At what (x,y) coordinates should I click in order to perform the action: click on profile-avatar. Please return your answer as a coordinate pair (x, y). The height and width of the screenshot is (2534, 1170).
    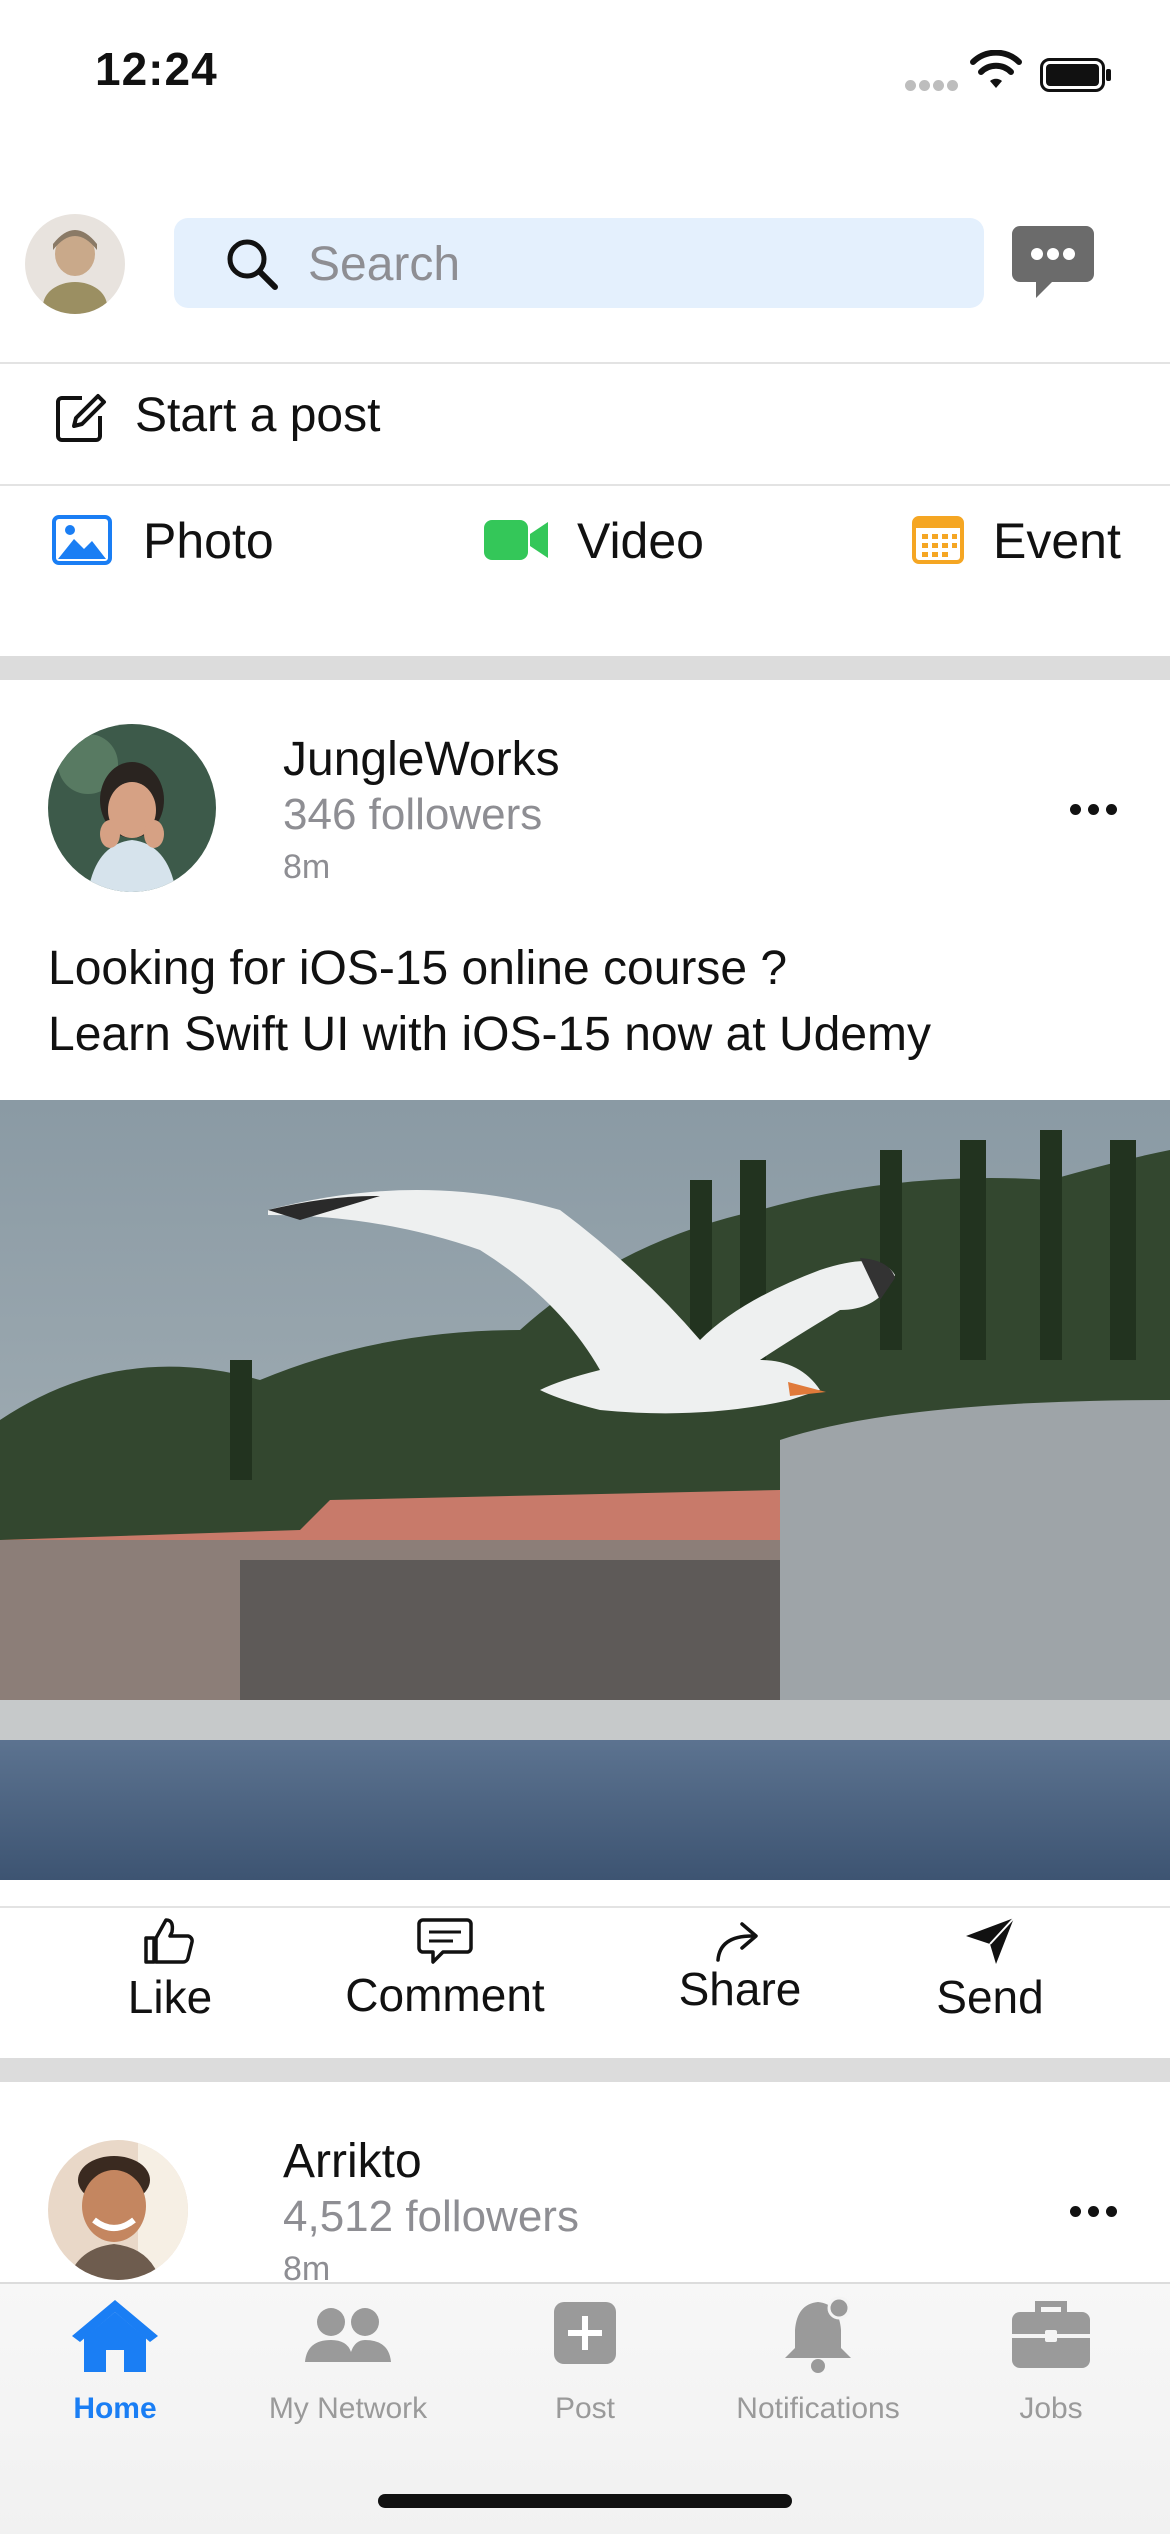
    Looking at the image, I should click on (75, 264).